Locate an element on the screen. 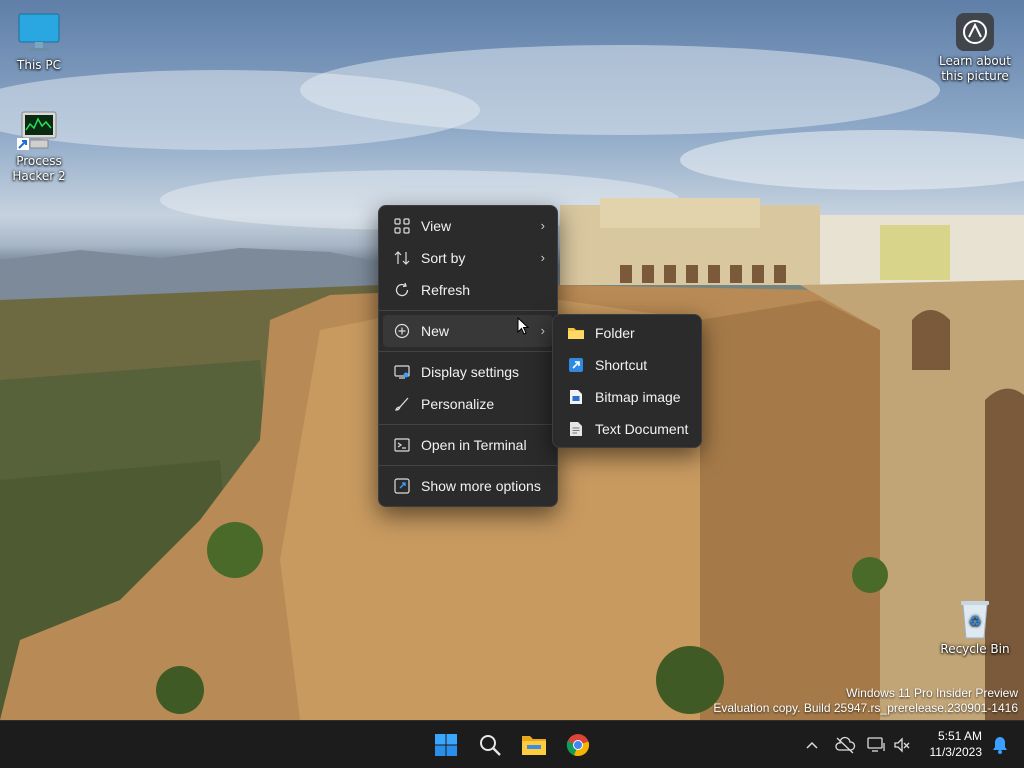 The width and height of the screenshot is (1024, 768). brush-icon is located at coordinates (402, 404).